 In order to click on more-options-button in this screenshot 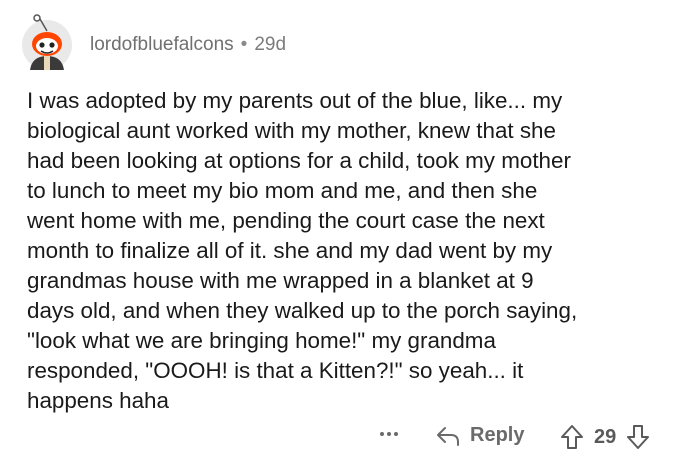, I will do `click(389, 434)`.